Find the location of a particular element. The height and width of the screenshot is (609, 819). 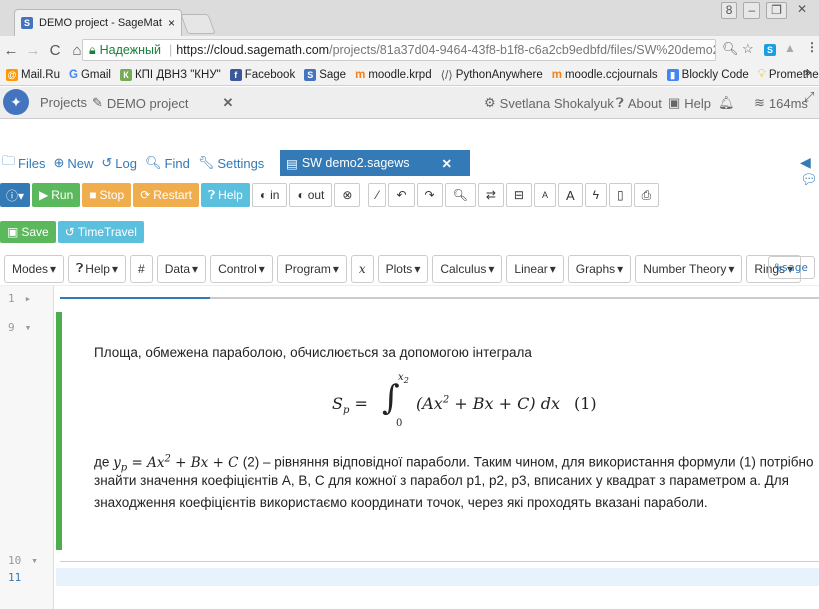

bookmark-moodle-ccjournals: m moodle.ccjournals is located at coordinates (605, 75).